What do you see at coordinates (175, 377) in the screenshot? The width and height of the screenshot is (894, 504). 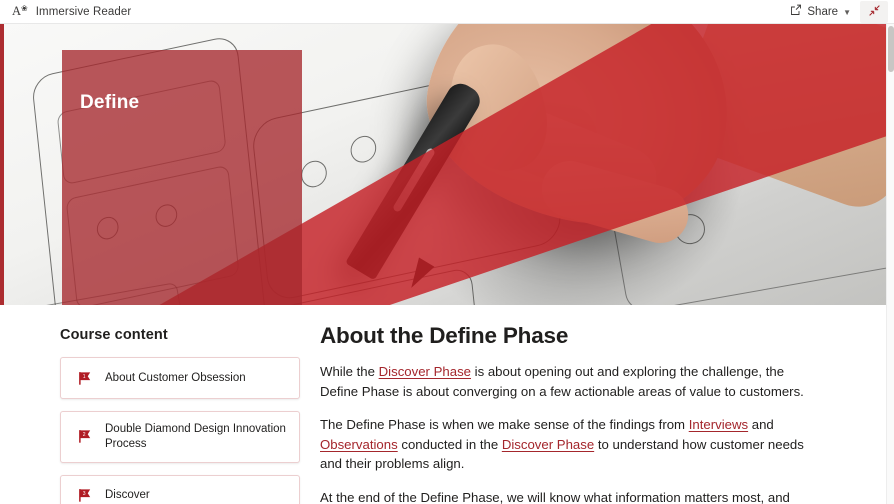 I see `course-card-label: About Customer Obsession` at bounding box center [175, 377].